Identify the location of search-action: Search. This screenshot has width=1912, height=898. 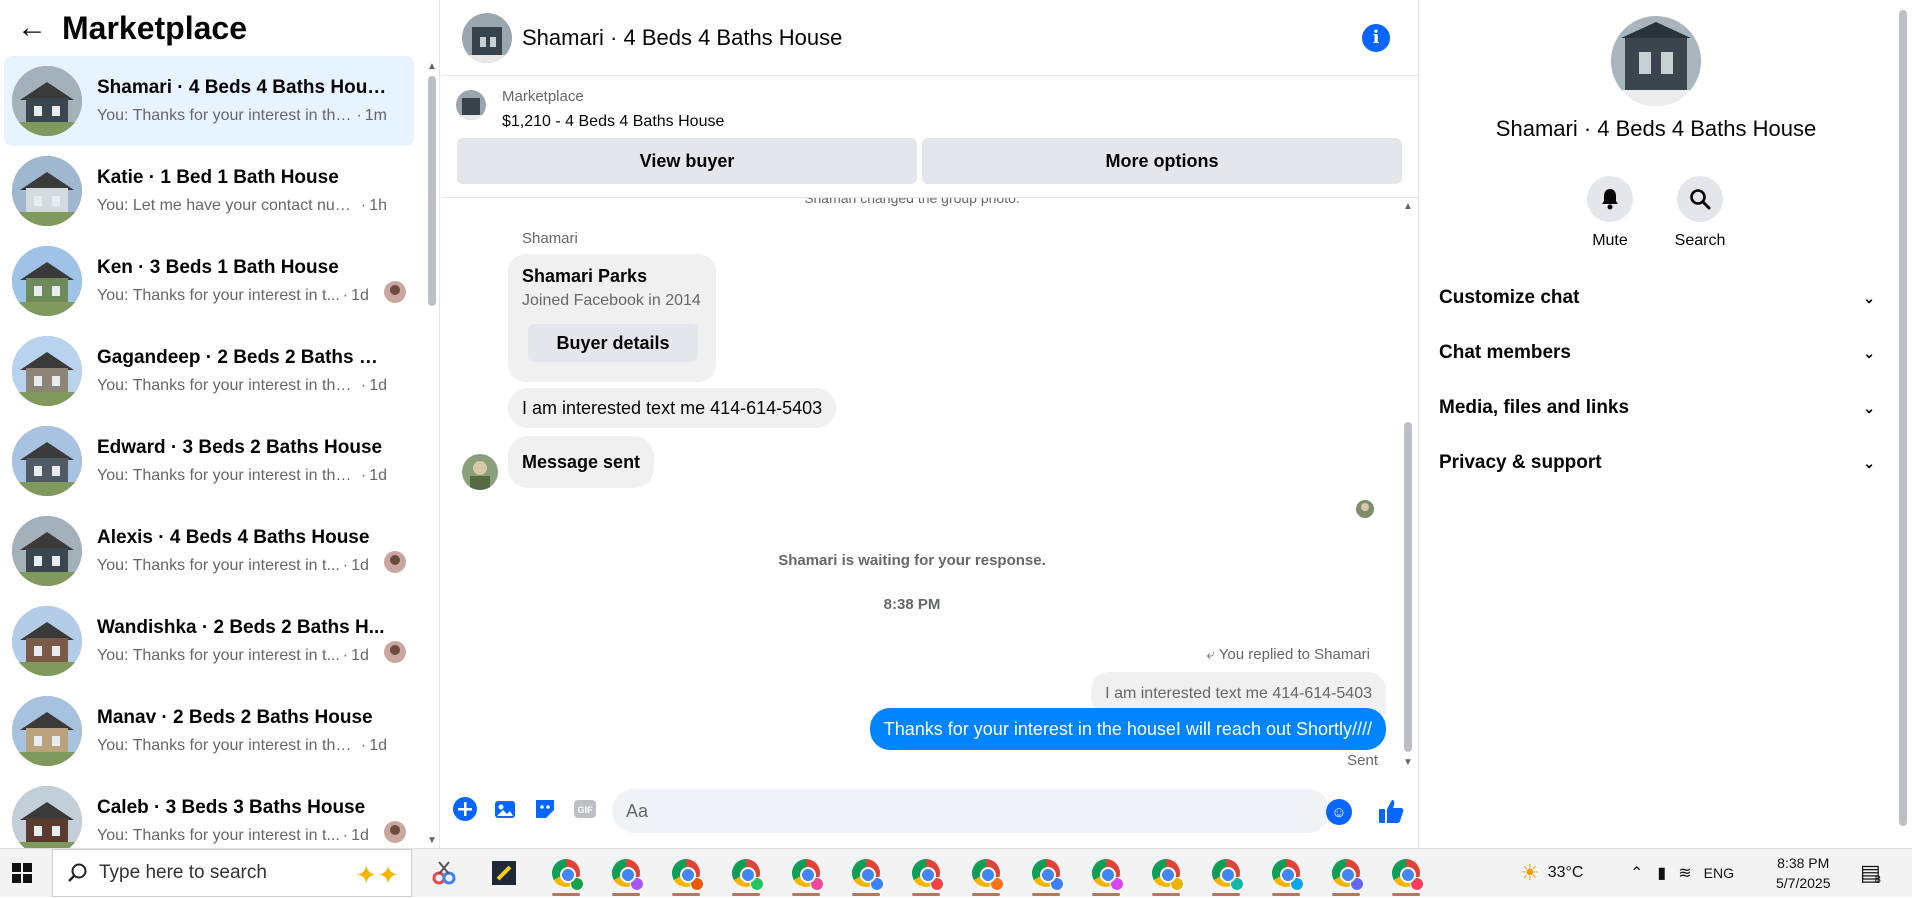
(1700, 213).